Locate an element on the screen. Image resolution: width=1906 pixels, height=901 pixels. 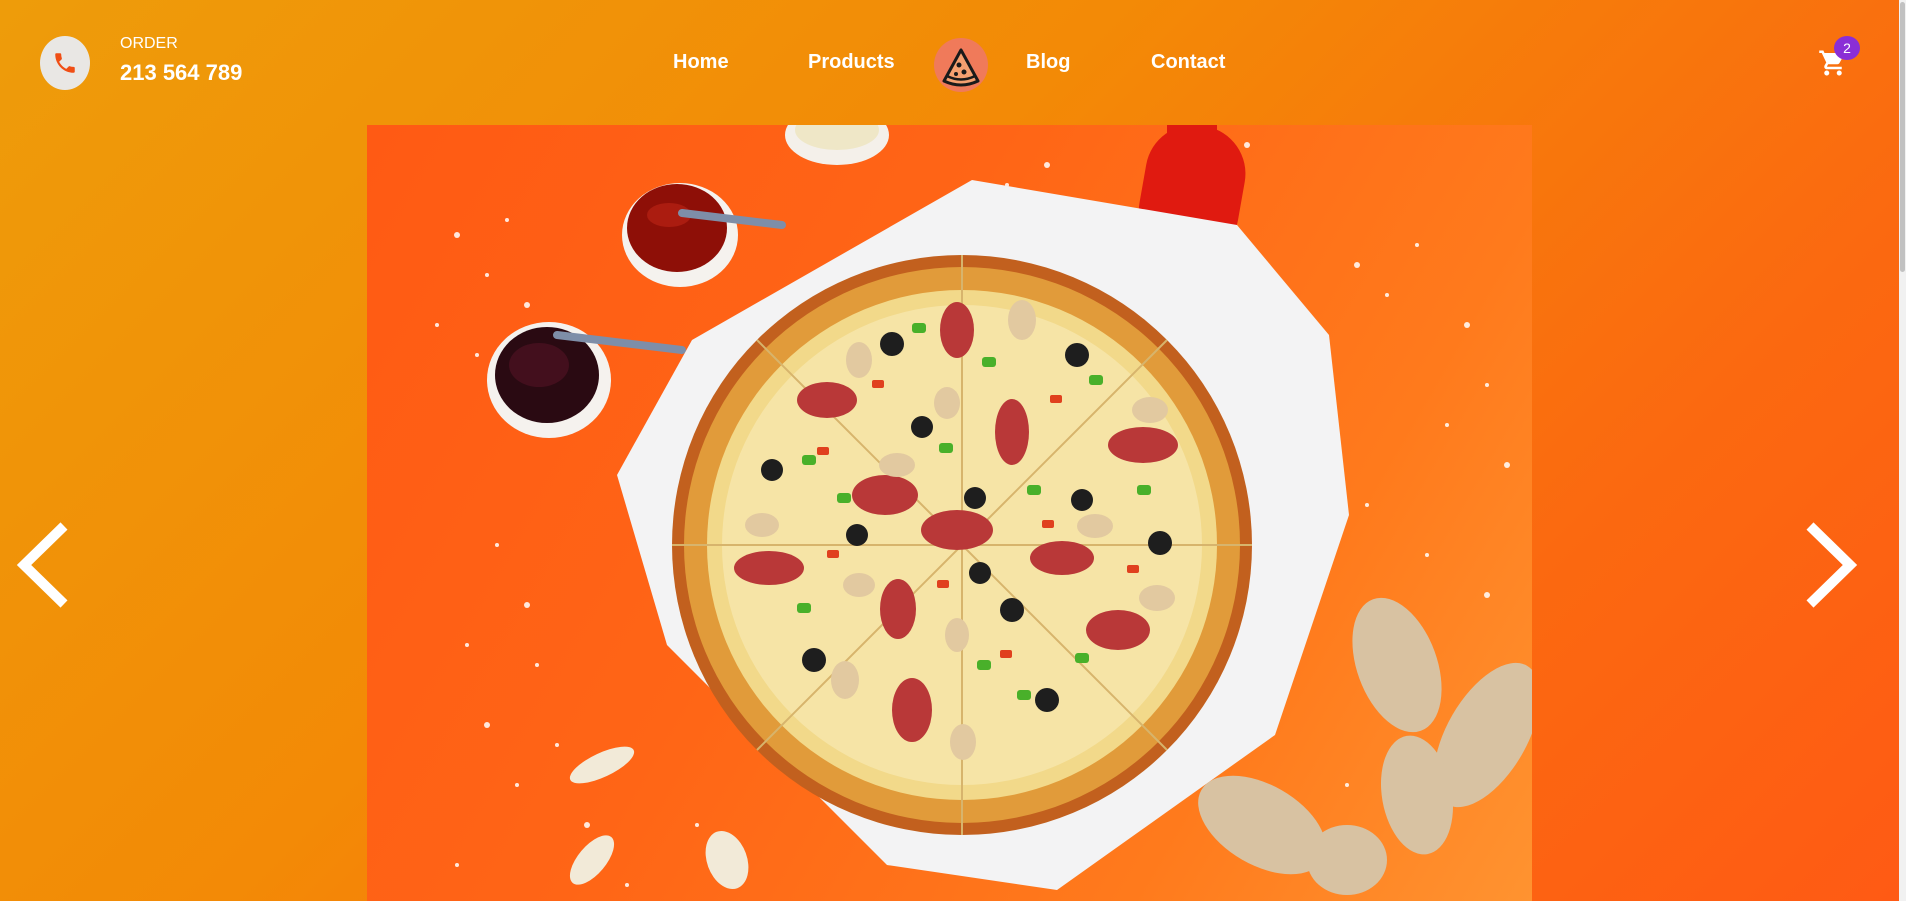
pizza-slice-logo-icon is located at coordinates (961, 65).